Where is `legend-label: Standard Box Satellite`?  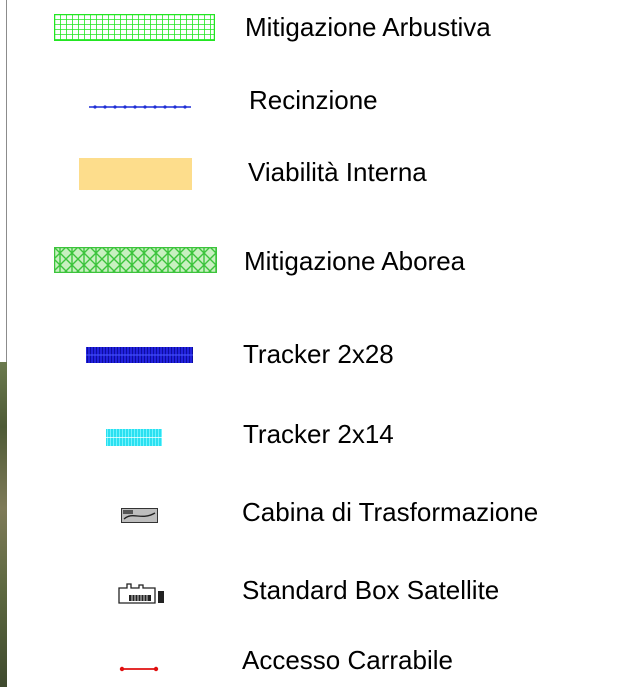 legend-label: Standard Box Satellite is located at coordinates (371, 590).